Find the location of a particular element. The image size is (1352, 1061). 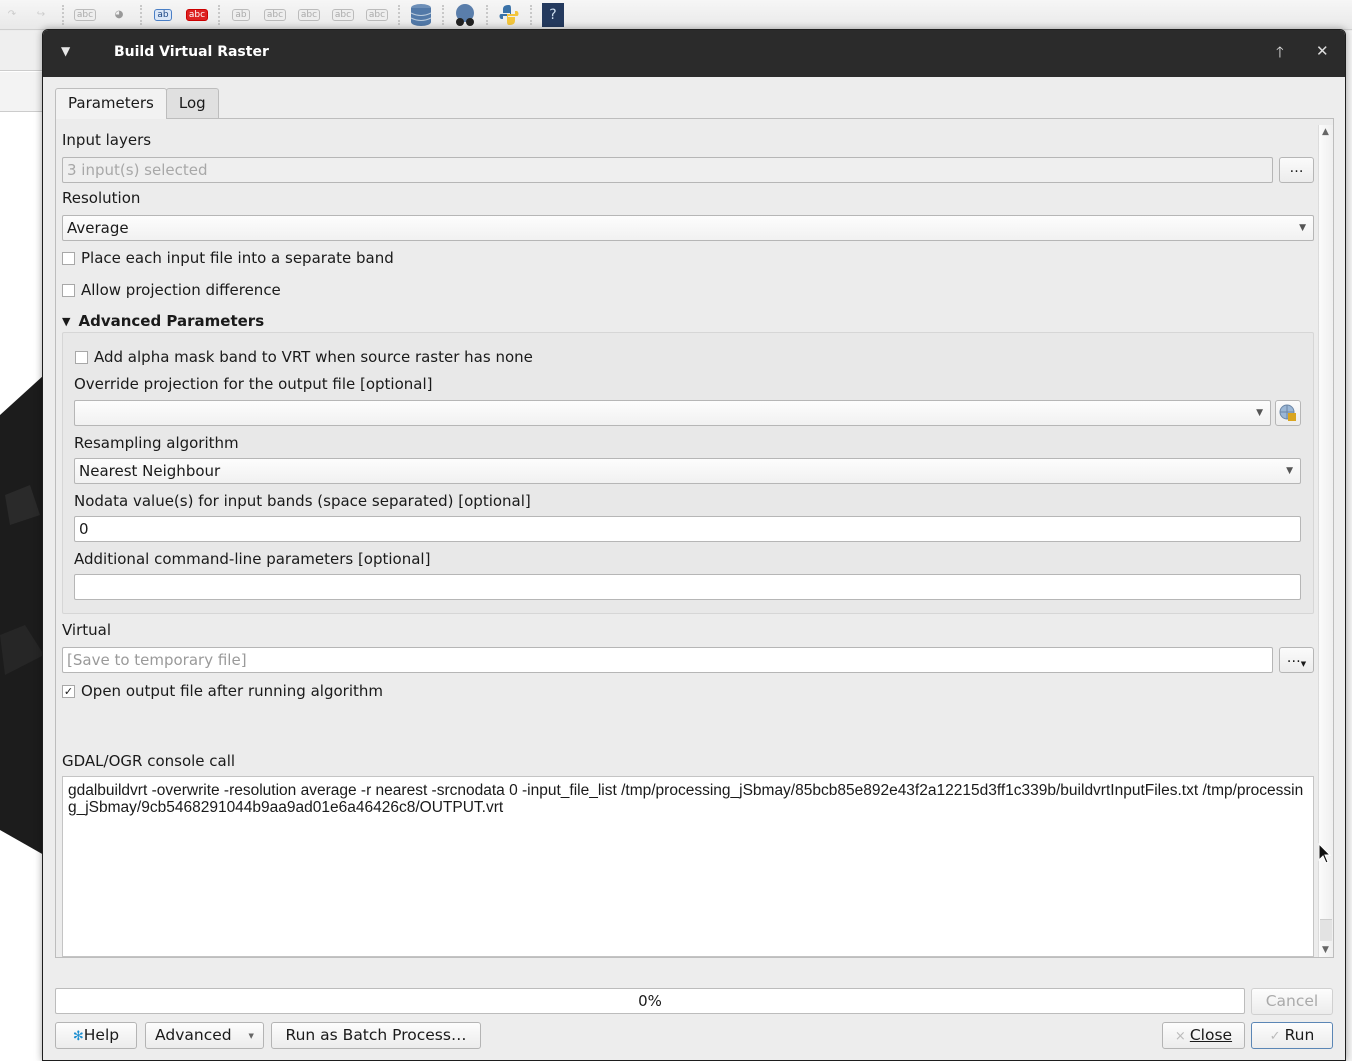

resolution-select: Average ▼ is located at coordinates (688, 228).